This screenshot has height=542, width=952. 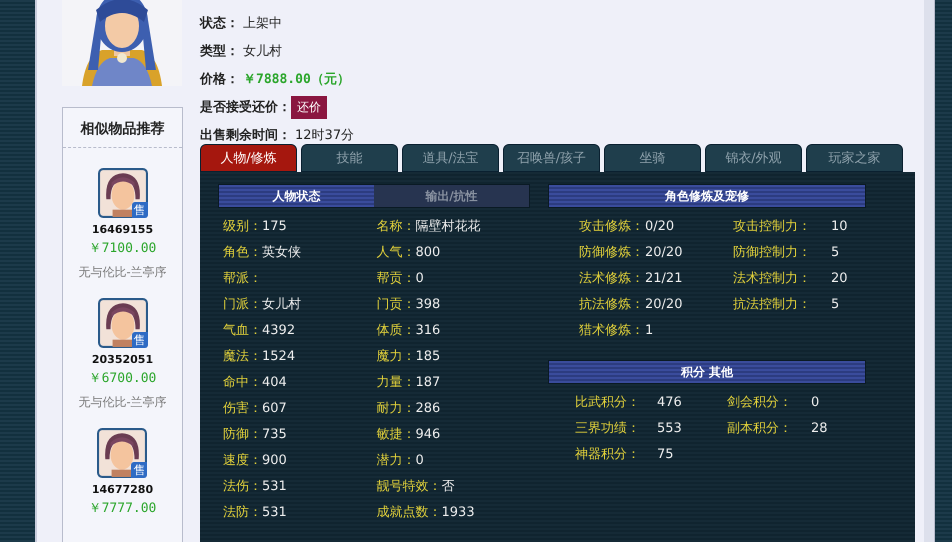 I want to click on stat-value: 英女侠, so click(x=281, y=252).